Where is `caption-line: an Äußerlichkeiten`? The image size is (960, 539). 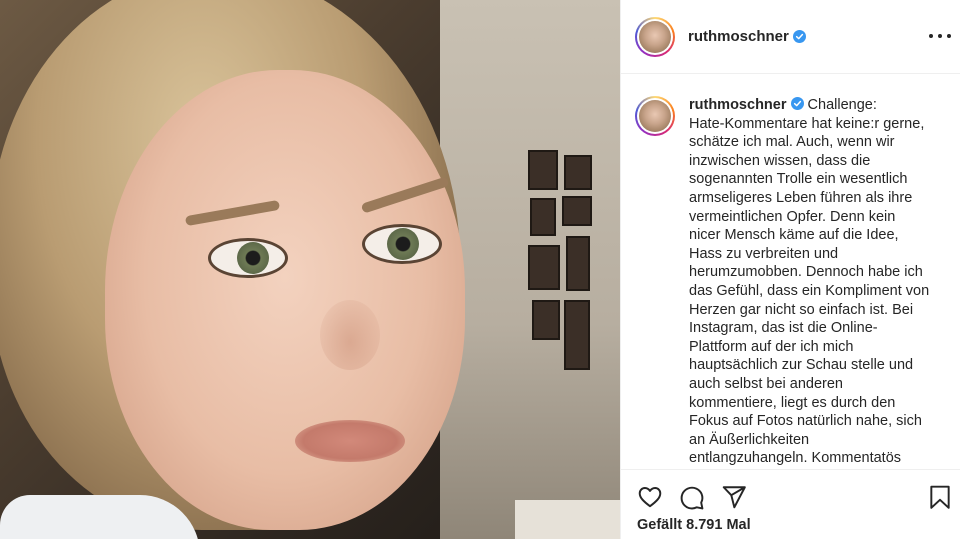 caption-line: an Äußerlichkeiten is located at coordinates (749, 439).